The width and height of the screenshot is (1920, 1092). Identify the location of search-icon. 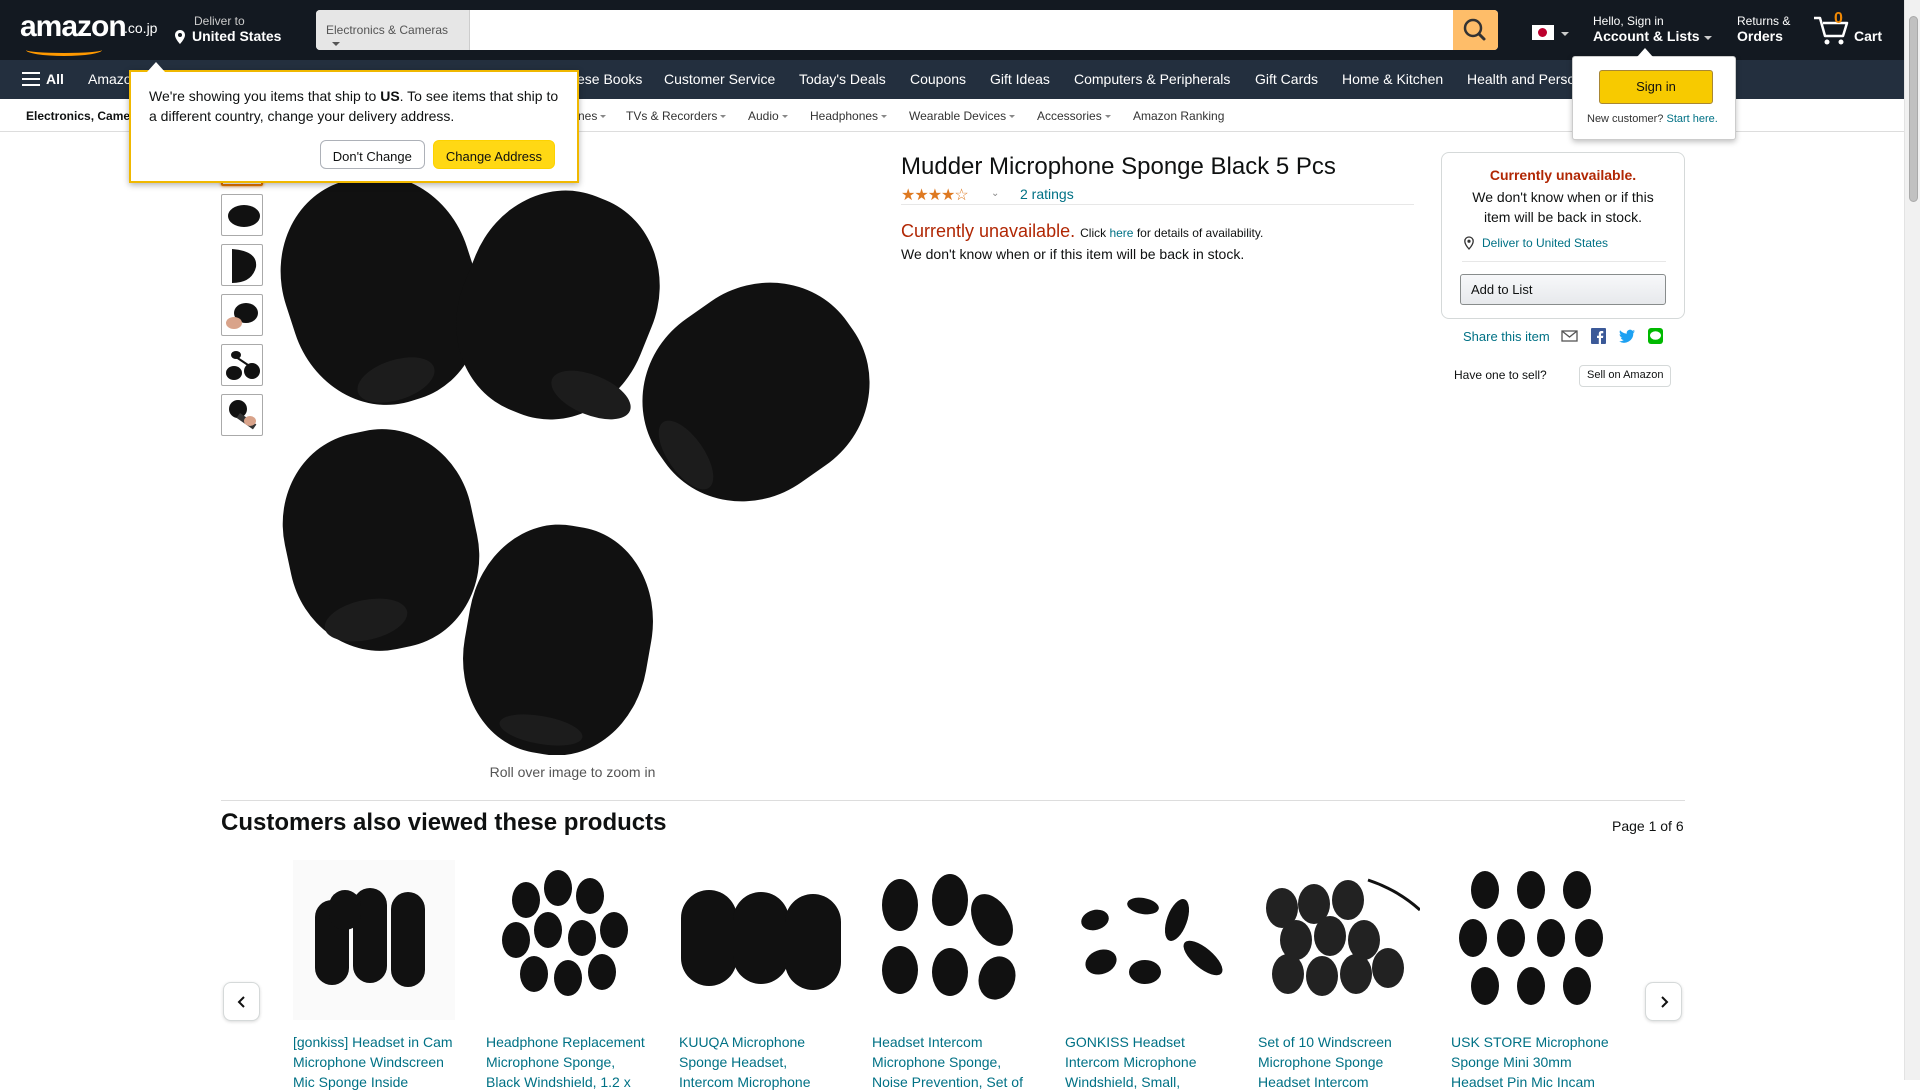
(1474, 29).